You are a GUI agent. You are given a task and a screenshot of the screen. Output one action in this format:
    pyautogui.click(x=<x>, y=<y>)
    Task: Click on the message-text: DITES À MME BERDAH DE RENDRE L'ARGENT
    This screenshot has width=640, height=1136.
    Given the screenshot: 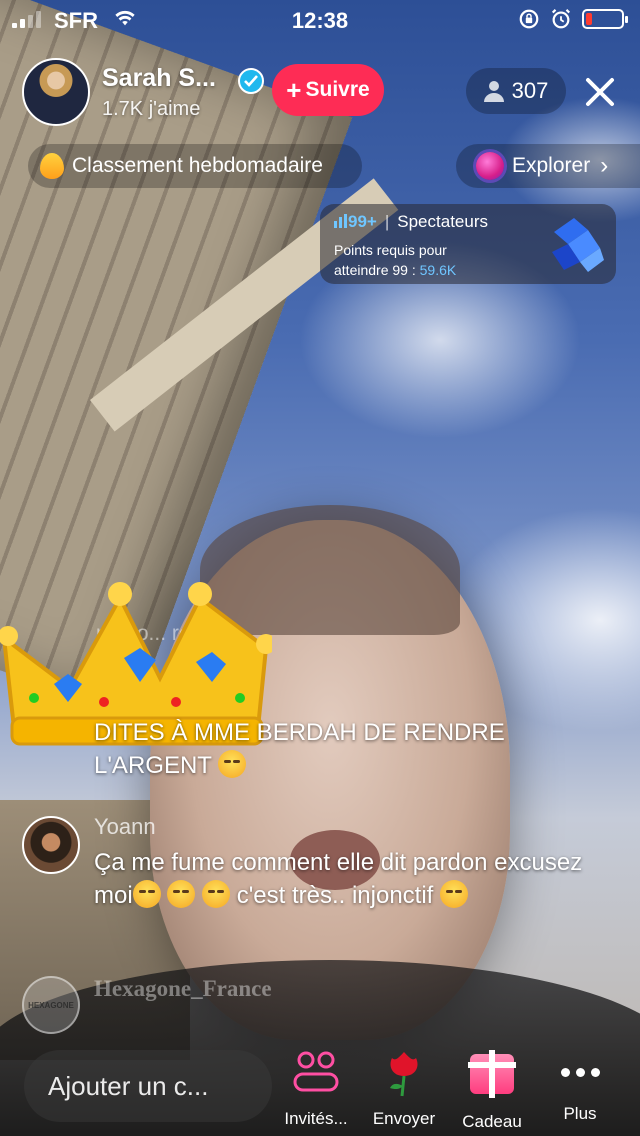 What is the action you would take?
    pyautogui.click(x=299, y=749)
    